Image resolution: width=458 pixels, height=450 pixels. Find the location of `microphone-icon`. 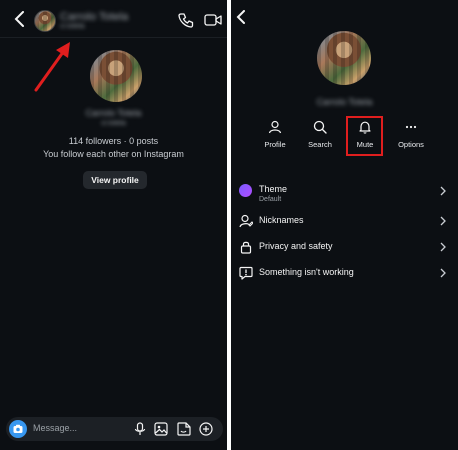

microphone-icon is located at coordinates (140, 429).